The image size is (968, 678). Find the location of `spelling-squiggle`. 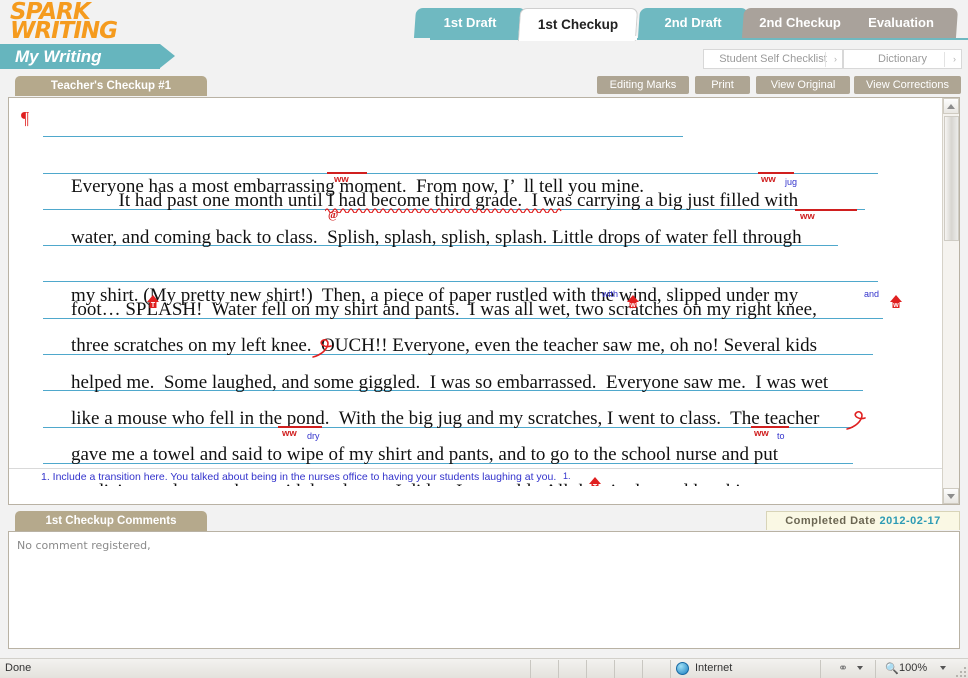

spelling-squiggle is located at coordinates (443, 210).